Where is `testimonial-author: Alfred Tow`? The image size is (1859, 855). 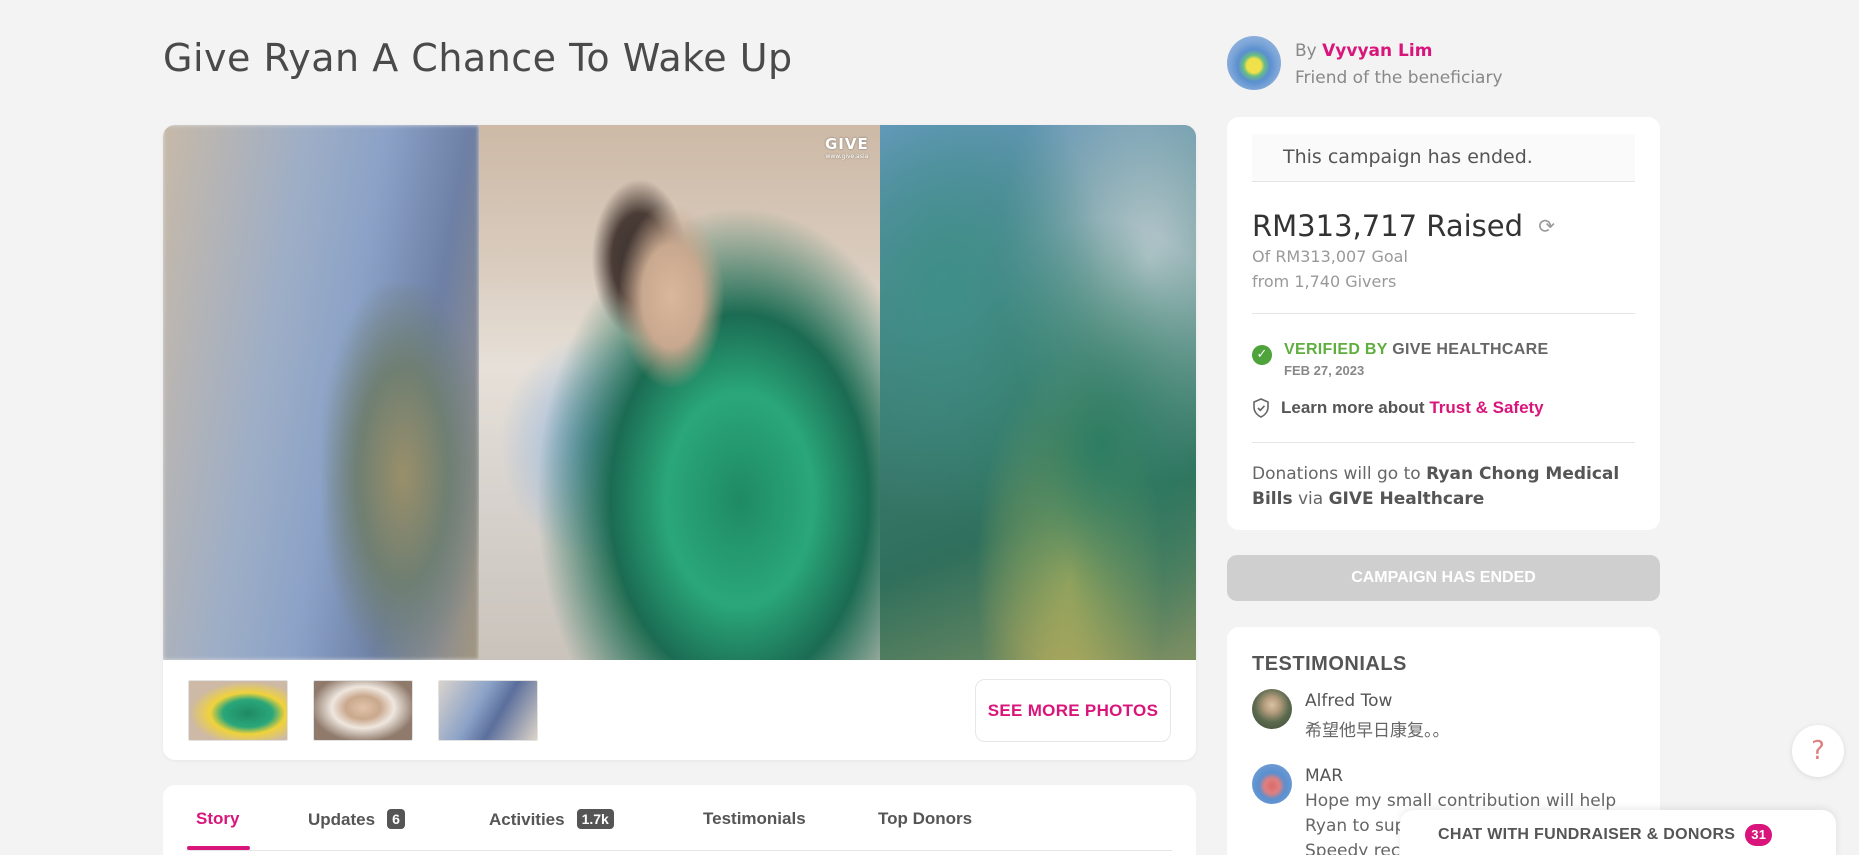
testimonial-author: Alfred Tow is located at coordinates (1349, 701).